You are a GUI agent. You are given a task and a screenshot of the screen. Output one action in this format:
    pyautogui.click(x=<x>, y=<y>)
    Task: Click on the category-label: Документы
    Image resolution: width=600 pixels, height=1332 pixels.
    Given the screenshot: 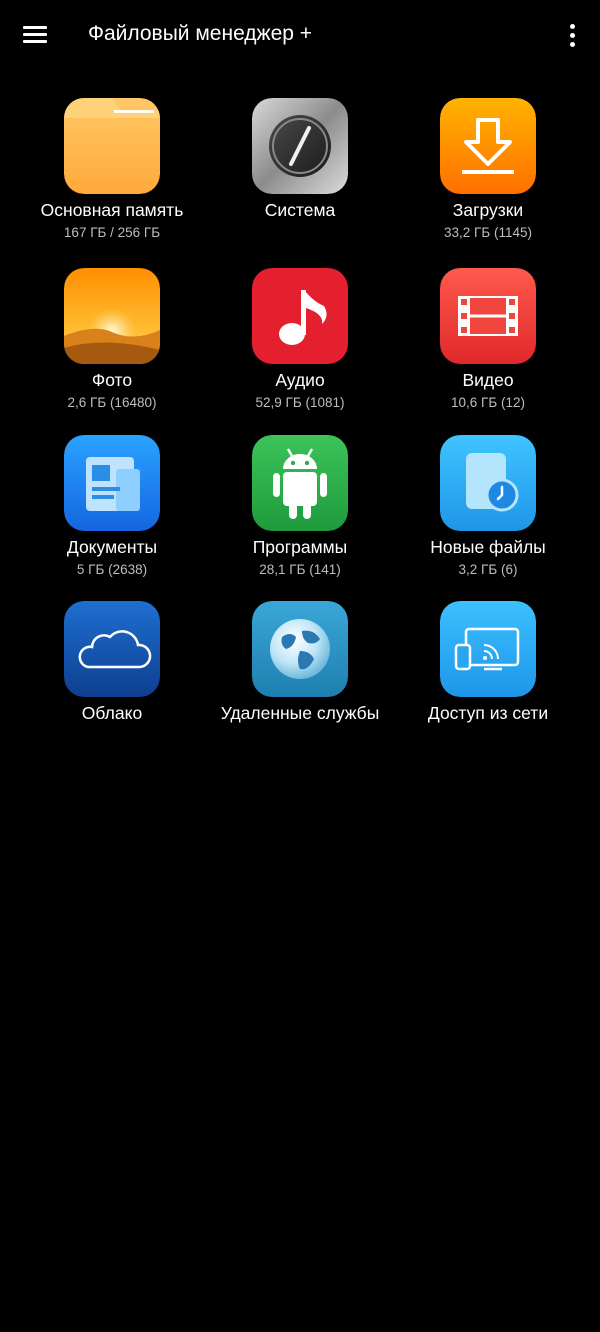 What is the action you would take?
    pyautogui.click(x=112, y=547)
    